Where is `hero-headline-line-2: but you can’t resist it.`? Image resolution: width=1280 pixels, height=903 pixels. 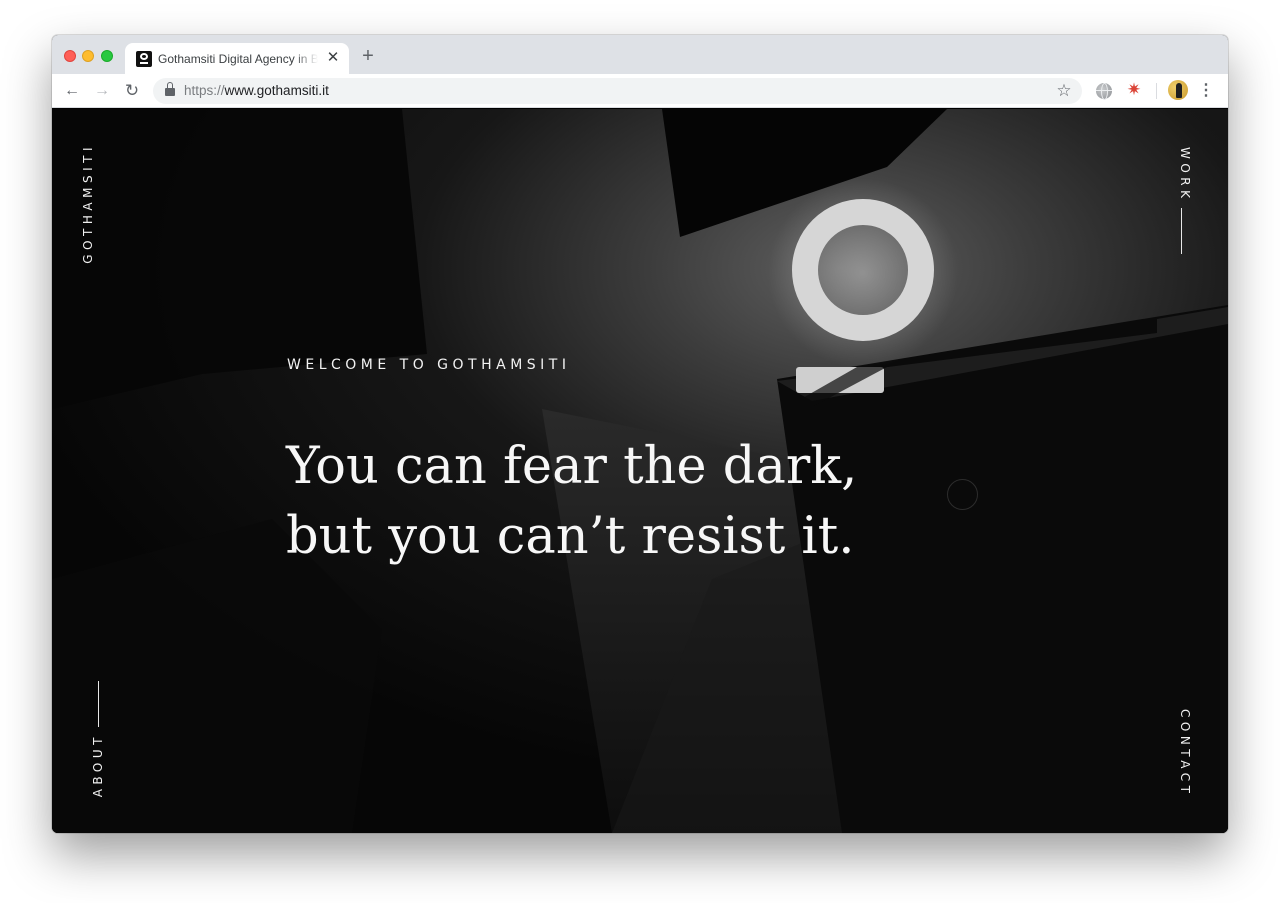
hero-headline-line-2: but you can’t resist it. is located at coordinates (570, 536).